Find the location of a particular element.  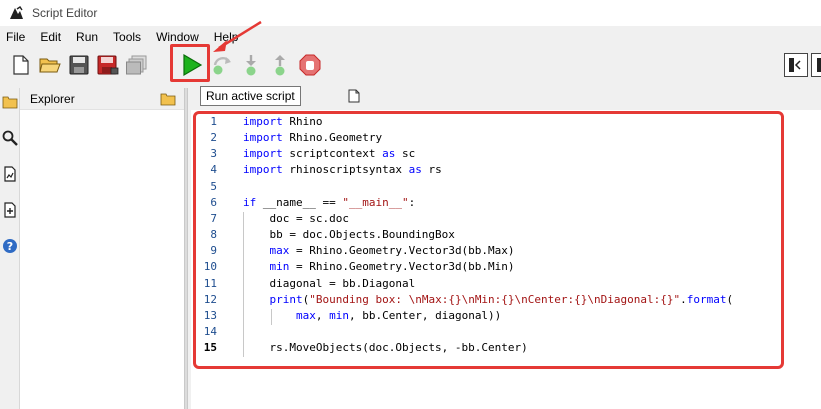

menu-bar: File Edit Run Tools Window Help is located at coordinates (410, 37).